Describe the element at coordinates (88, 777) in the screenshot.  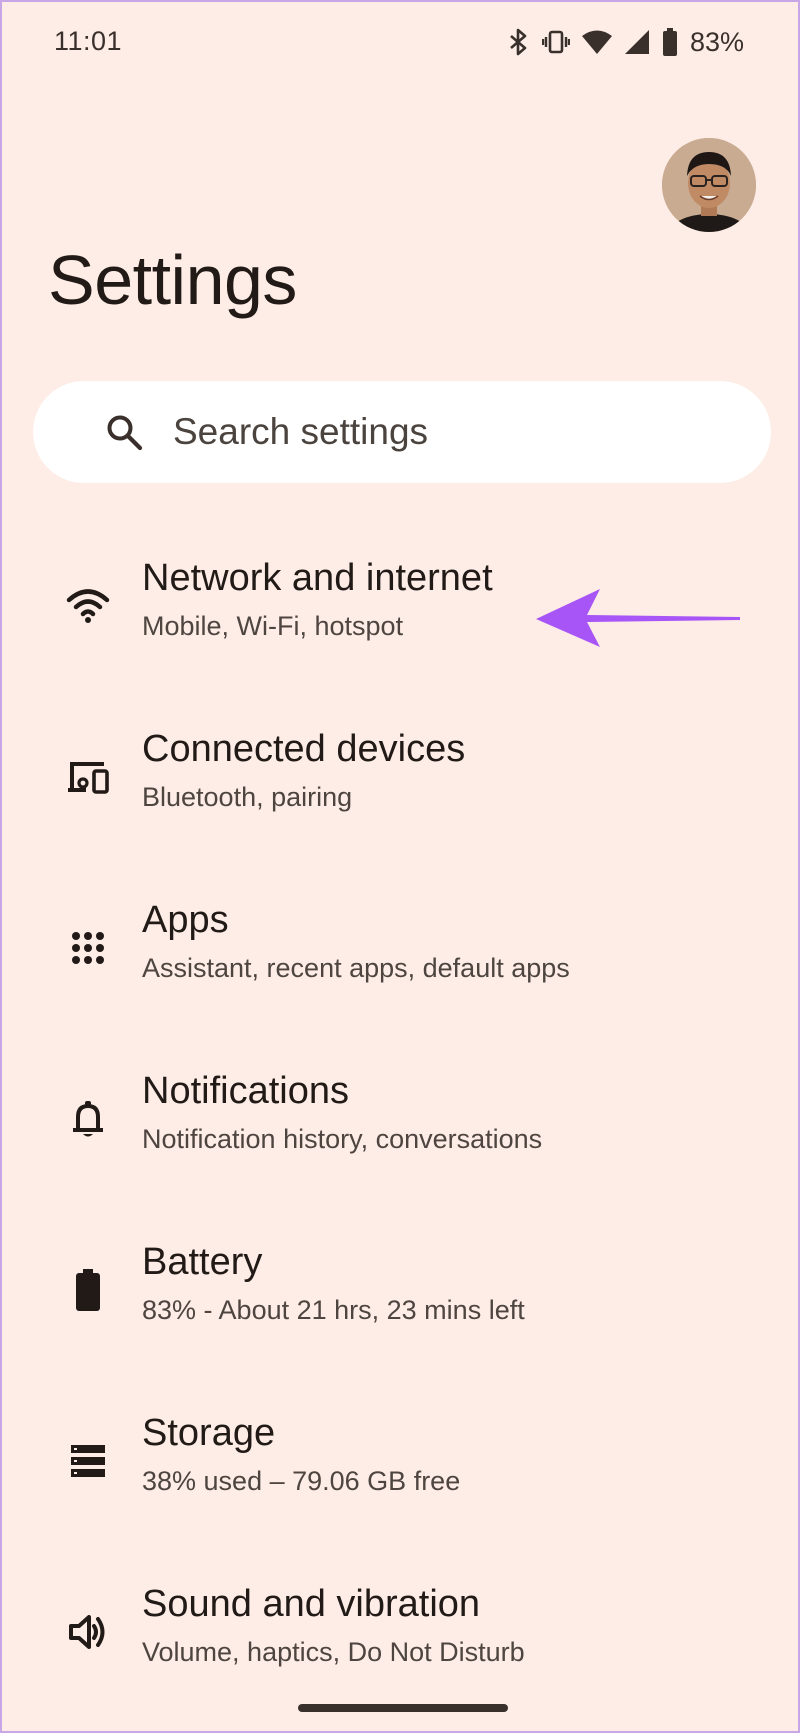
I see `connected-devices-icon` at that location.